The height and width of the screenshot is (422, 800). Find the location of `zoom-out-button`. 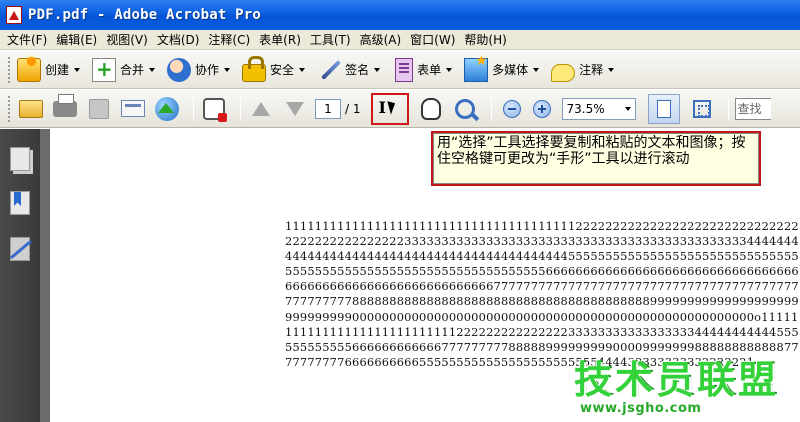

zoom-out-button is located at coordinates (512, 109).